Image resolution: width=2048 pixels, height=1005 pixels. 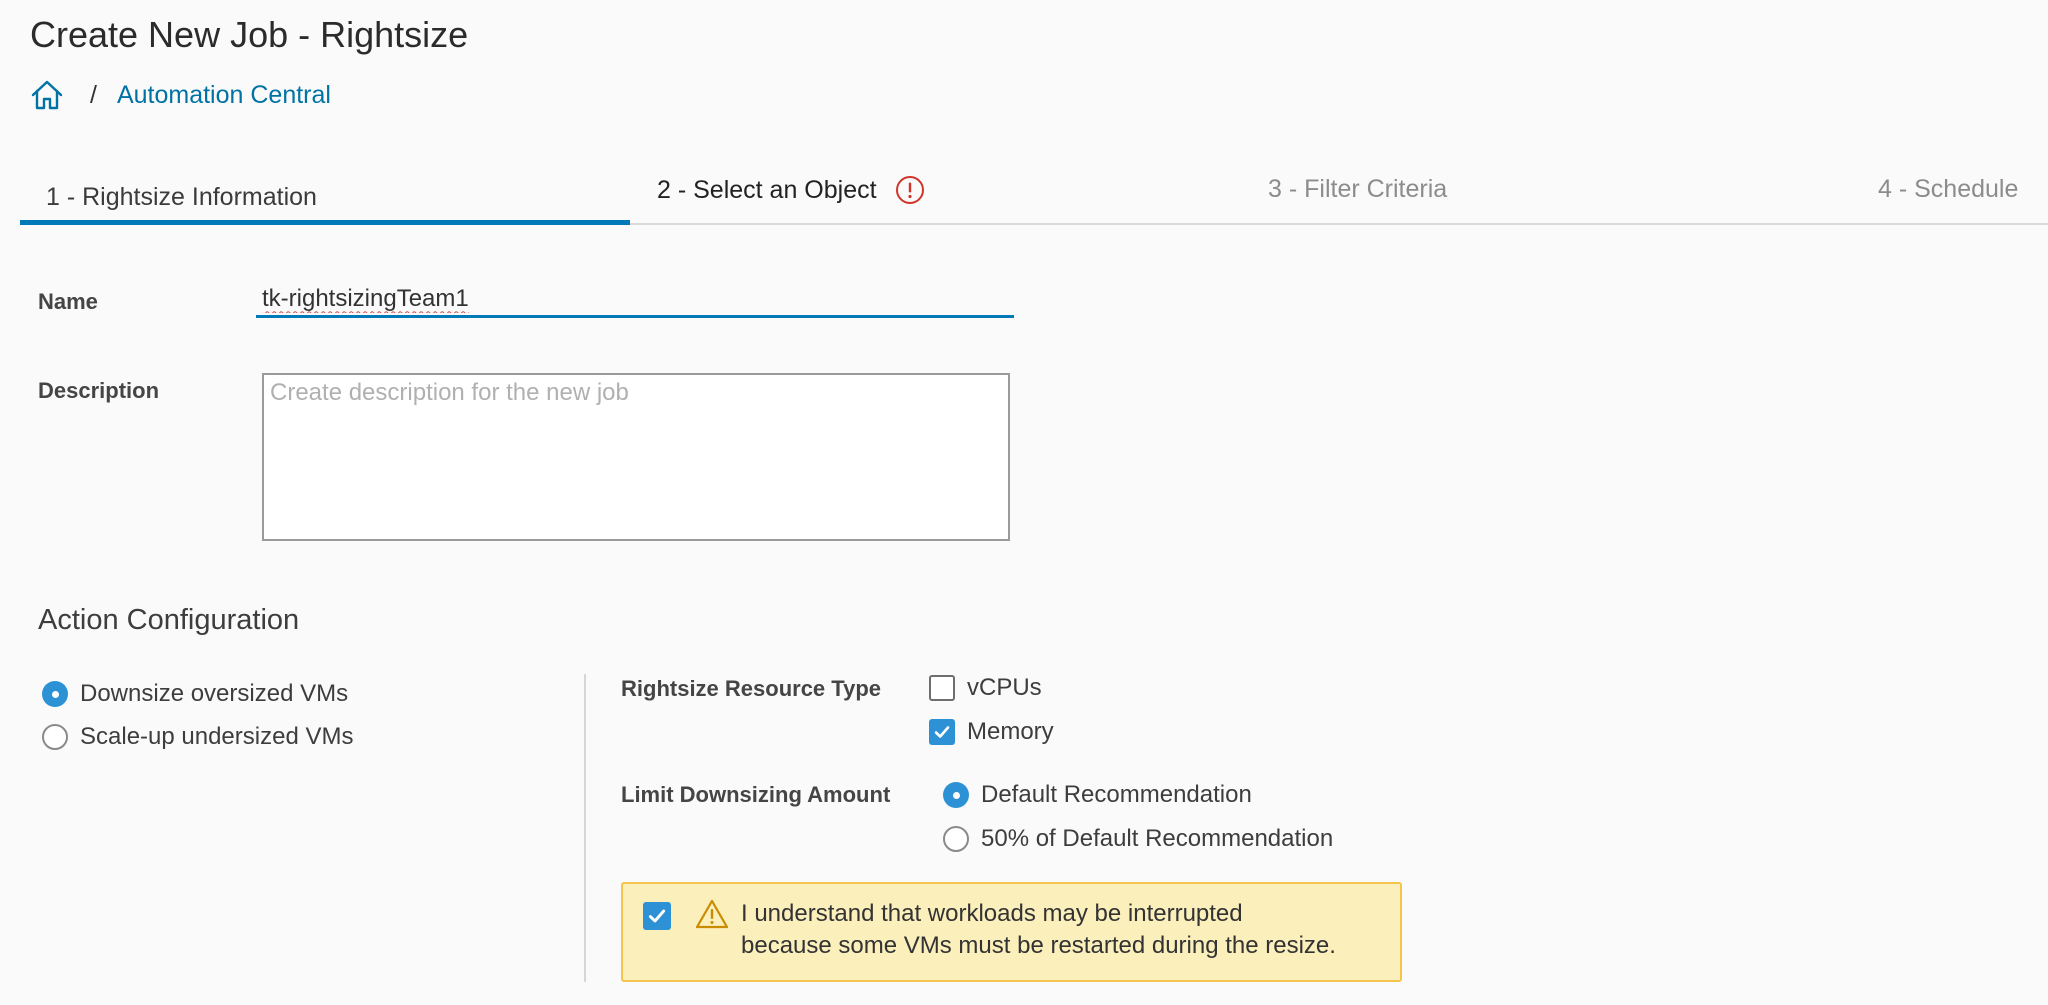 I want to click on tab-rightsize-information: 1 - Rightsize Information, so click(x=325, y=200).